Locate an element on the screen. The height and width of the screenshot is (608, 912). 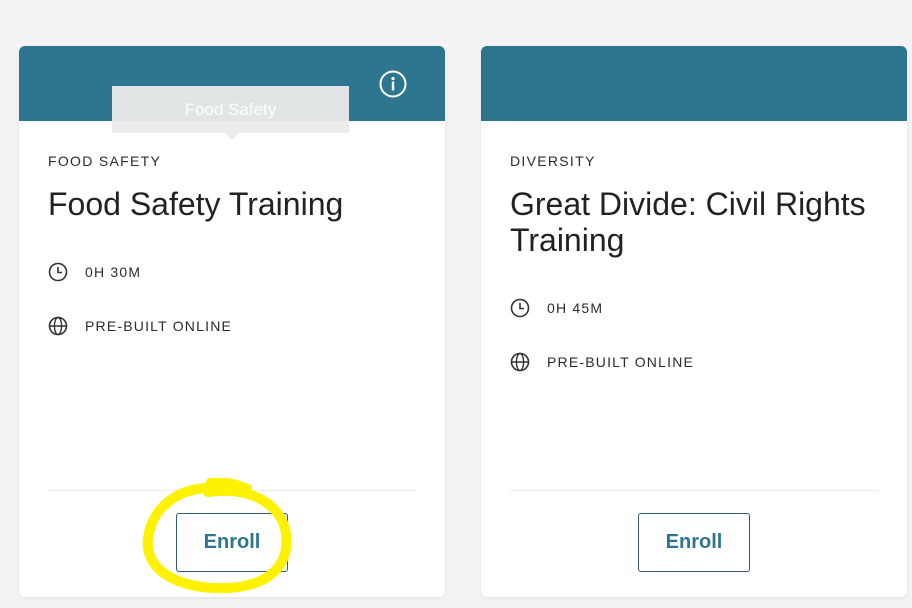
duration-text: 0H 45M is located at coordinates (575, 308).